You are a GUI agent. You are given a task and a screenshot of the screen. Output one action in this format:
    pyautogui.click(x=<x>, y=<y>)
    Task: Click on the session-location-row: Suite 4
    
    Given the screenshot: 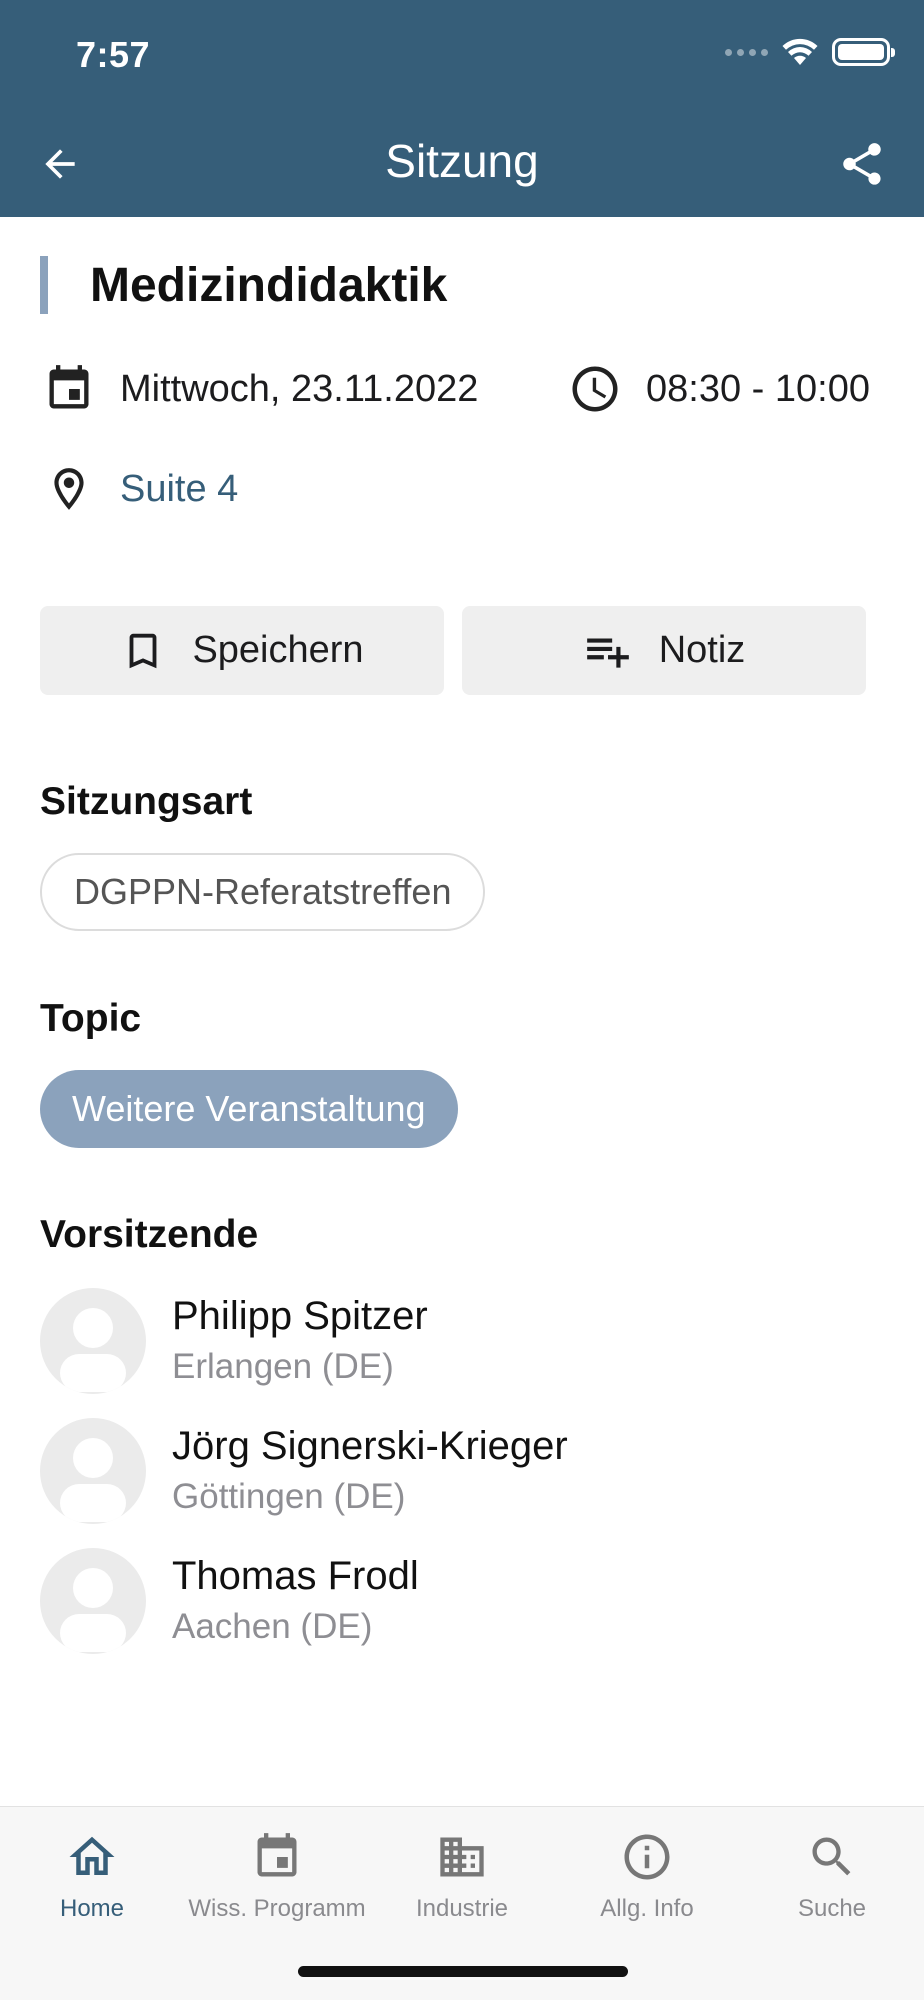 What is the action you would take?
    pyautogui.click(x=140, y=489)
    